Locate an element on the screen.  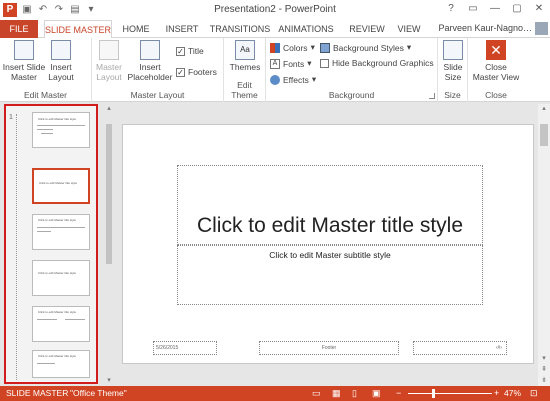
thumbnail-layout-4: Click to edit Master title style is located at coordinates (61, 324).